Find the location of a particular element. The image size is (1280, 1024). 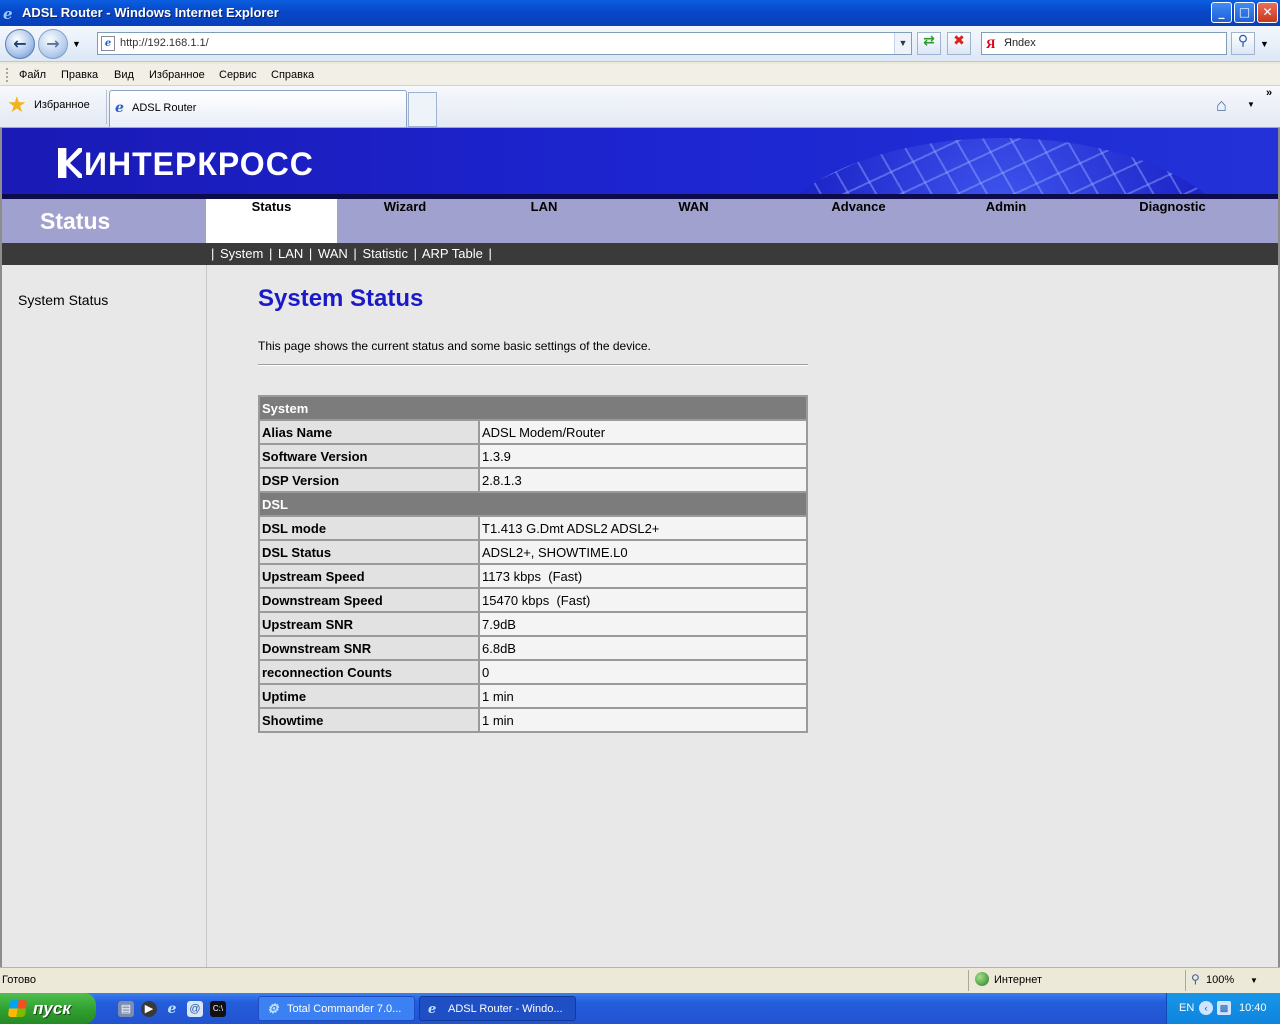

stop-button: ✖ is located at coordinates (959, 43).